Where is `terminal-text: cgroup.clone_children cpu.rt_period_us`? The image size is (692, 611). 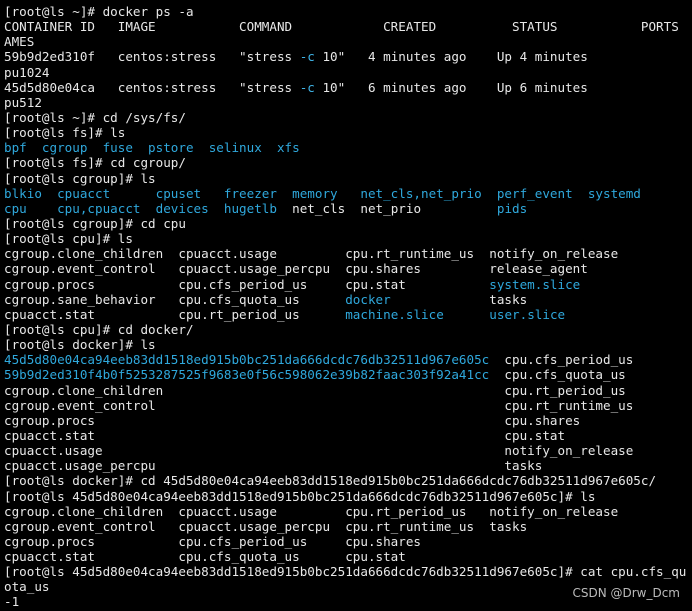 terminal-text: cgroup.clone_children cpu.rt_period_us is located at coordinates (315, 390).